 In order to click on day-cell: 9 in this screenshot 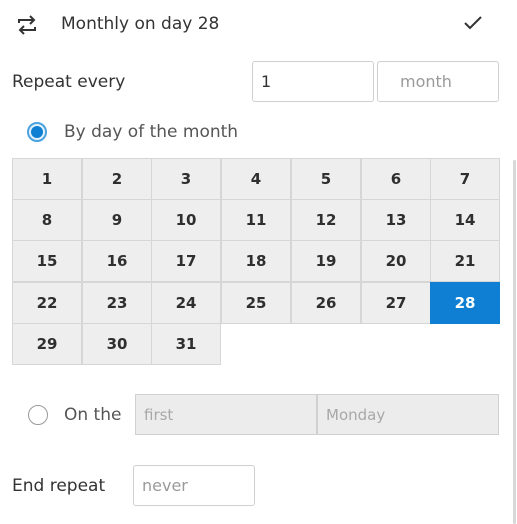, I will do `click(117, 220)`.